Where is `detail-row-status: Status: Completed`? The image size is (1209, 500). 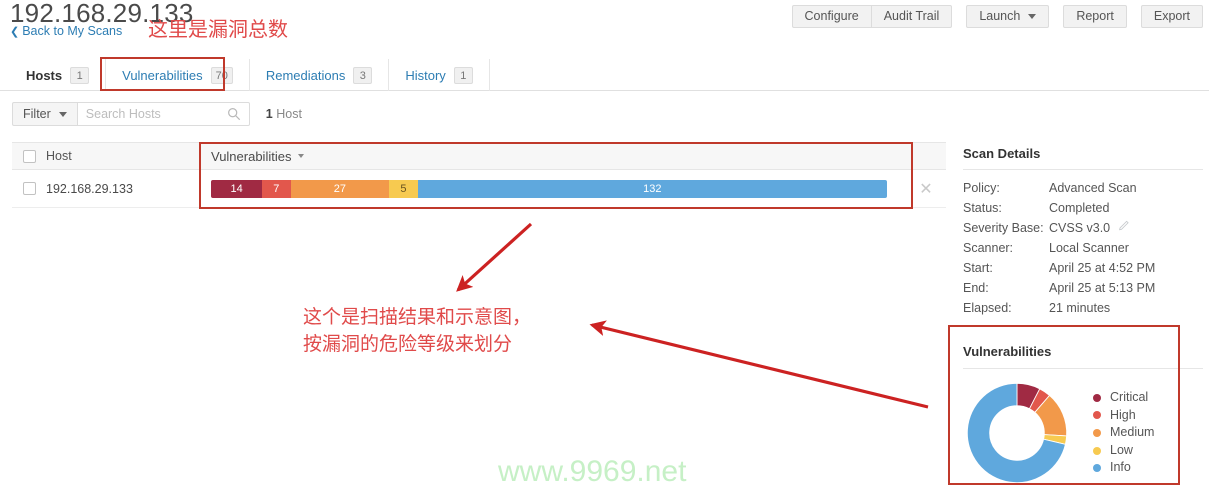 detail-row-status: Status: Completed is located at coordinates (1083, 208).